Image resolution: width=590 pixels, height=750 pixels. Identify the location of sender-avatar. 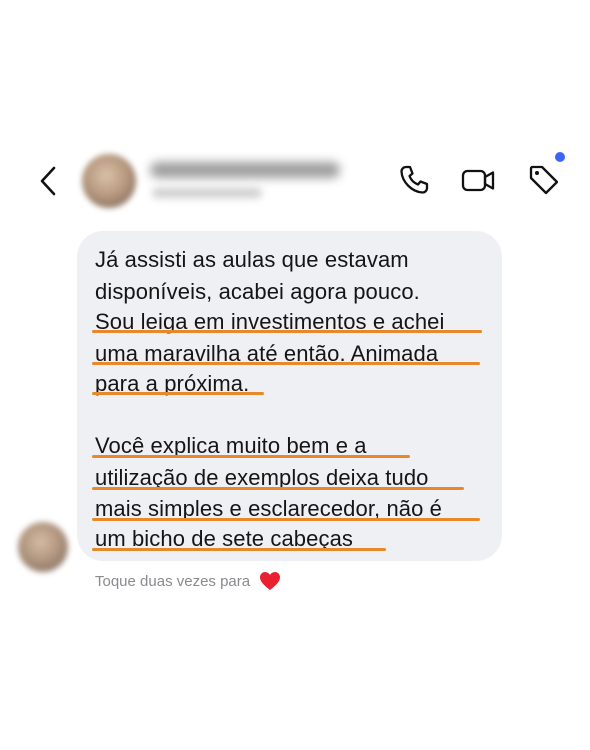
(43, 547).